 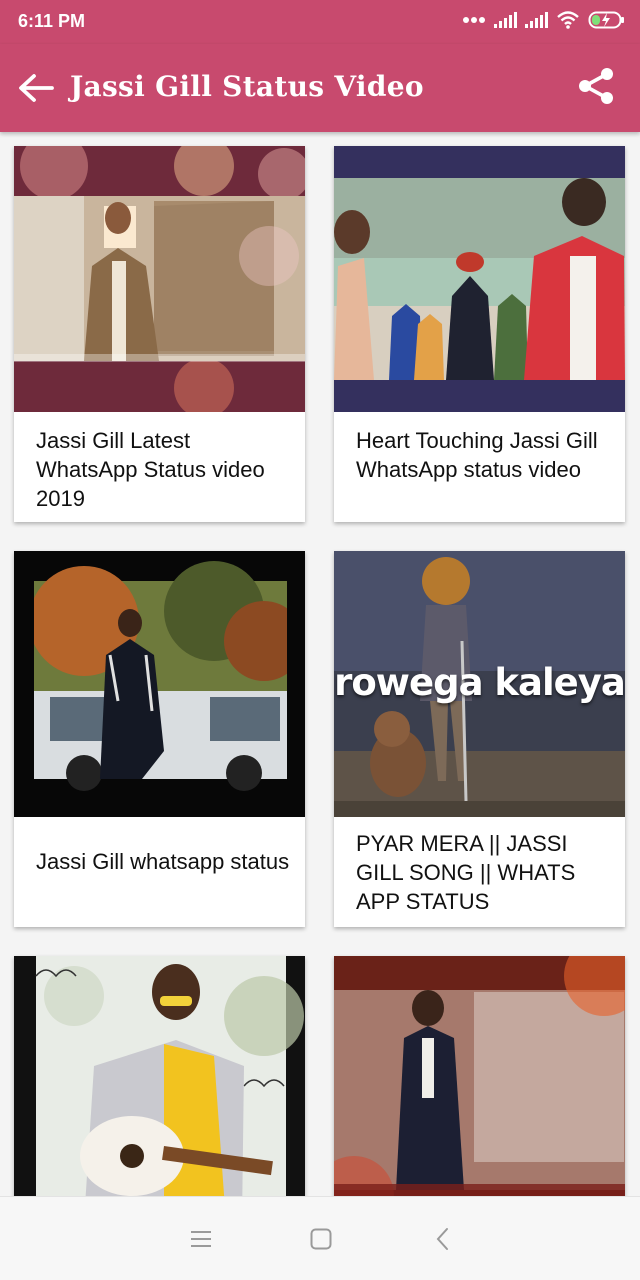 What do you see at coordinates (606, 20) in the screenshot?
I see `battery-charging-icon` at bounding box center [606, 20].